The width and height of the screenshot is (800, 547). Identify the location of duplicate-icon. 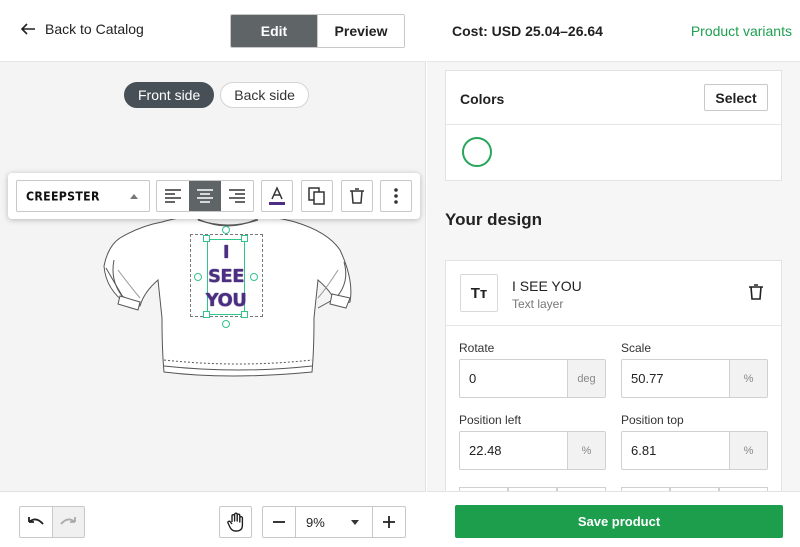
(316, 196).